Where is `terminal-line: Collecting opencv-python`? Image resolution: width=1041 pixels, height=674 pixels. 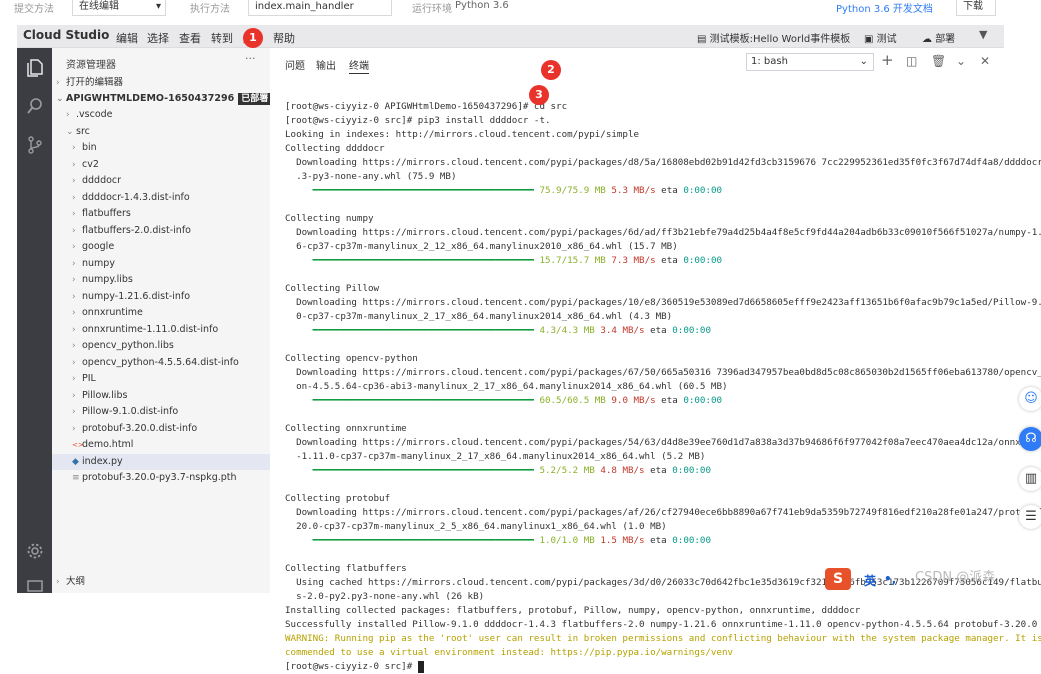
terminal-line: Collecting opencv-python is located at coordinates (351, 358).